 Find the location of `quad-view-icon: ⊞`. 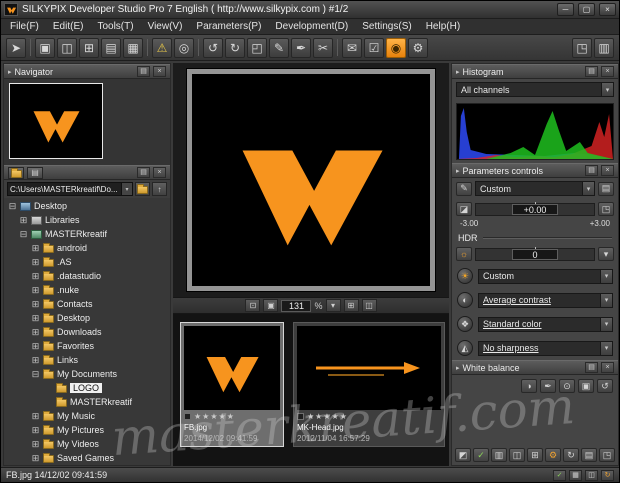

quad-view-icon: ⊞ is located at coordinates (89, 47).